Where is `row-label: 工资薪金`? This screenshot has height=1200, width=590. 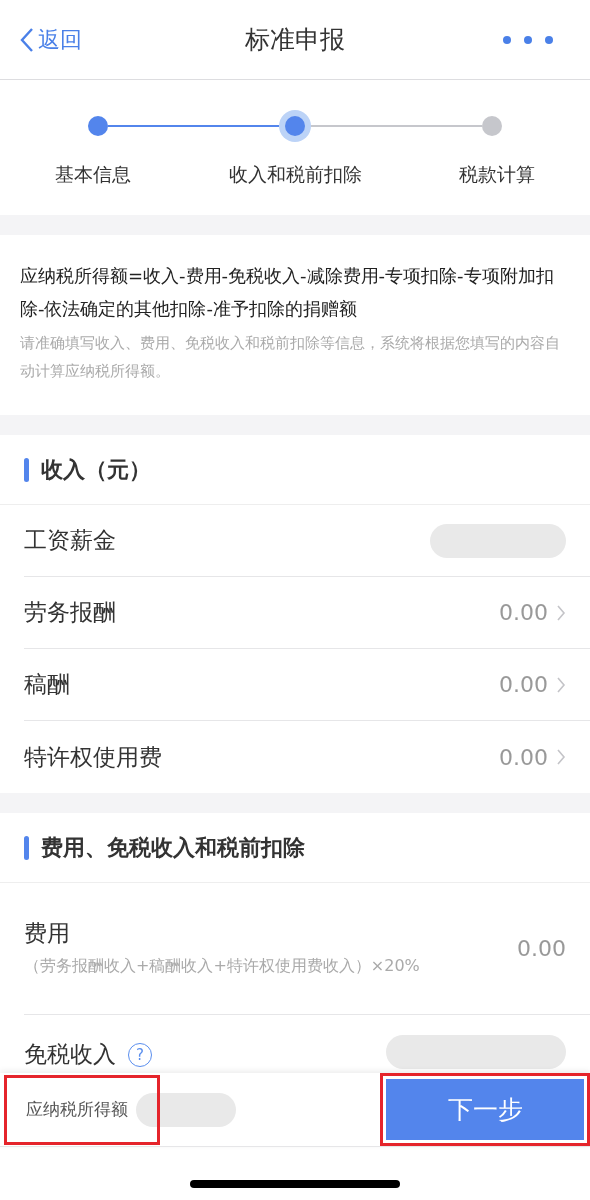
row-label: 工资薪金 is located at coordinates (70, 541).